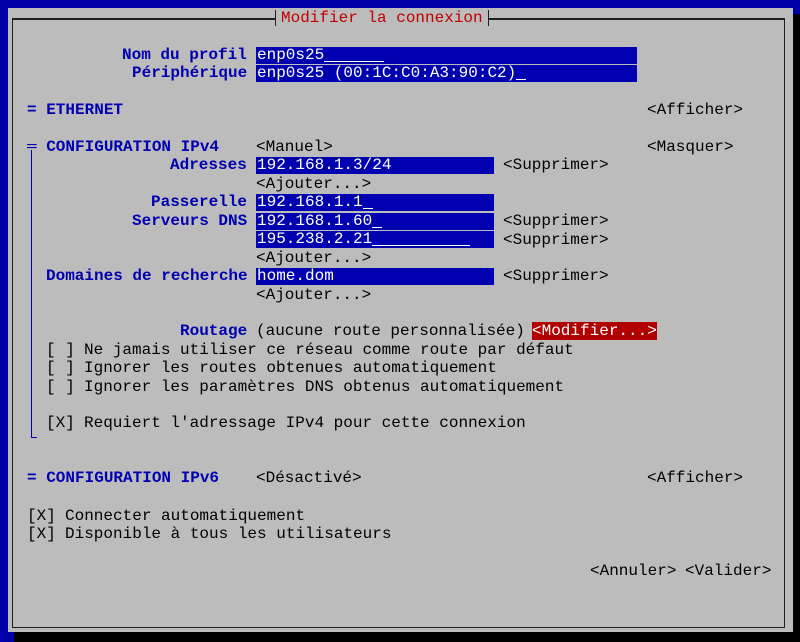 The width and height of the screenshot is (800, 642). Describe the element at coordinates (294, 147) in the screenshot. I see `ipv4-mode-select: <Manuel>` at that location.